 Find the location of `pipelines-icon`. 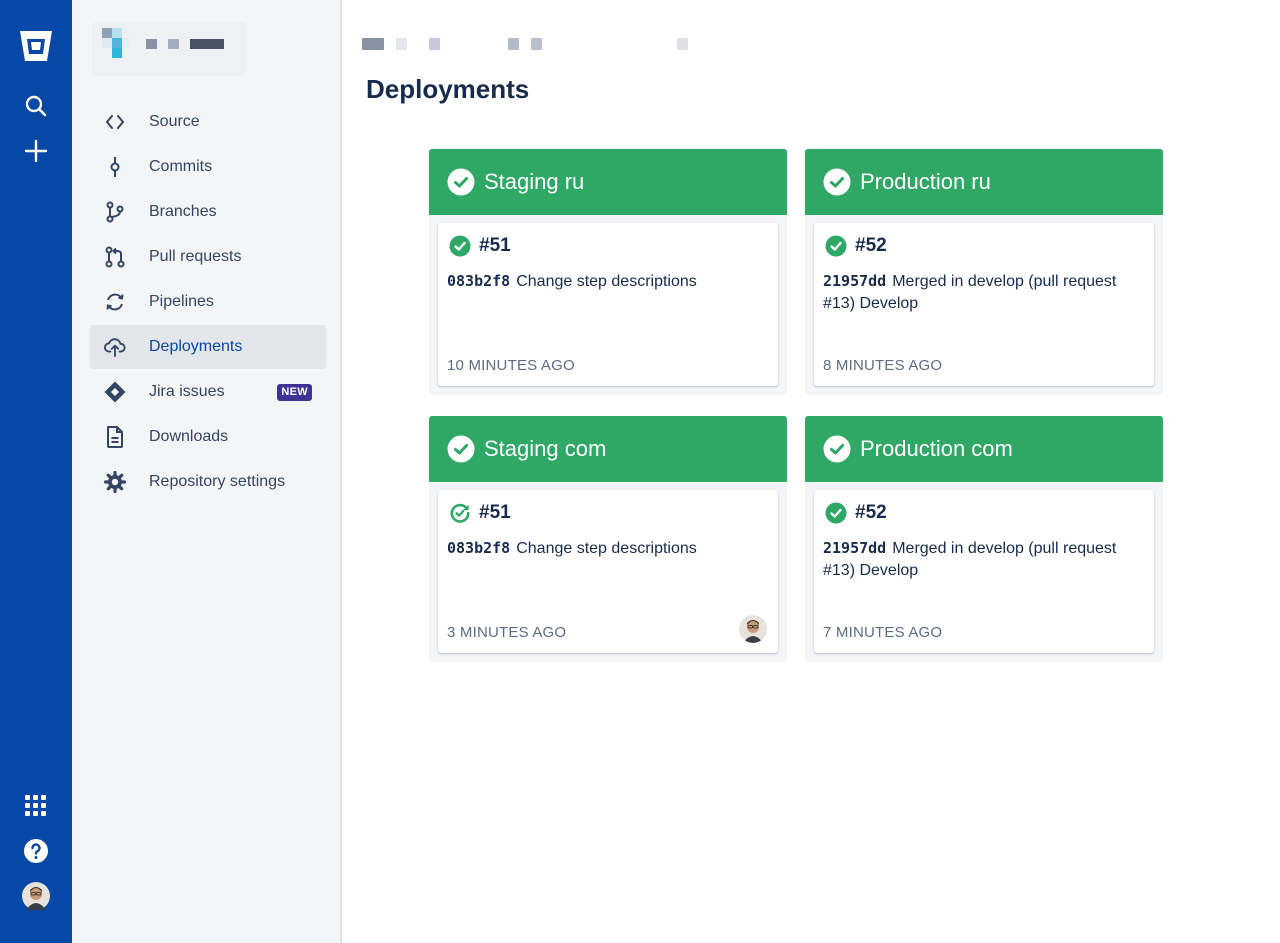

pipelines-icon is located at coordinates (115, 302).